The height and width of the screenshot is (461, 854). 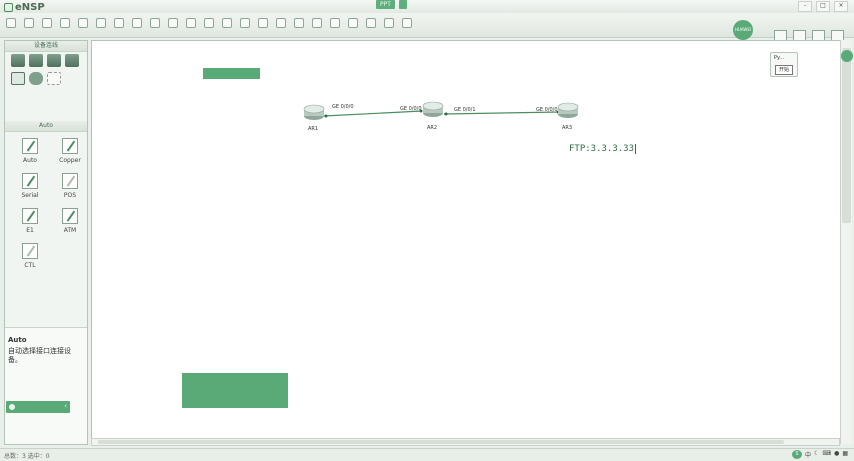 I want to click on devices-header: 设备连线, so click(x=46, y=46).